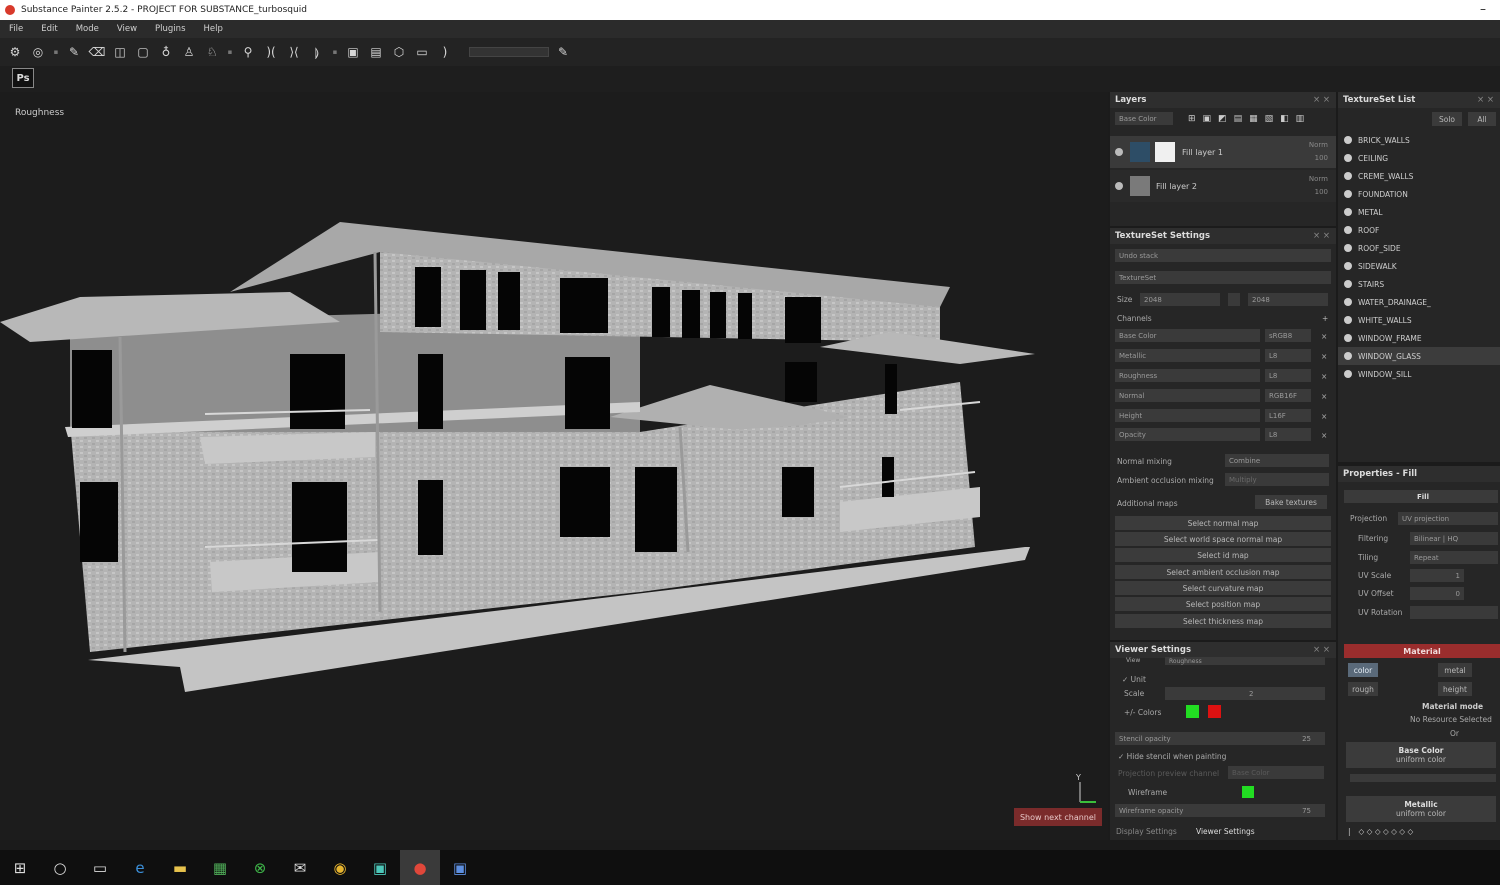 This screenshot has width=1500, height=885. What do you see at coordinates (140, 867) in the screenshot?
I see `edge-browser-icon: e` at bounding box center [140, 867].